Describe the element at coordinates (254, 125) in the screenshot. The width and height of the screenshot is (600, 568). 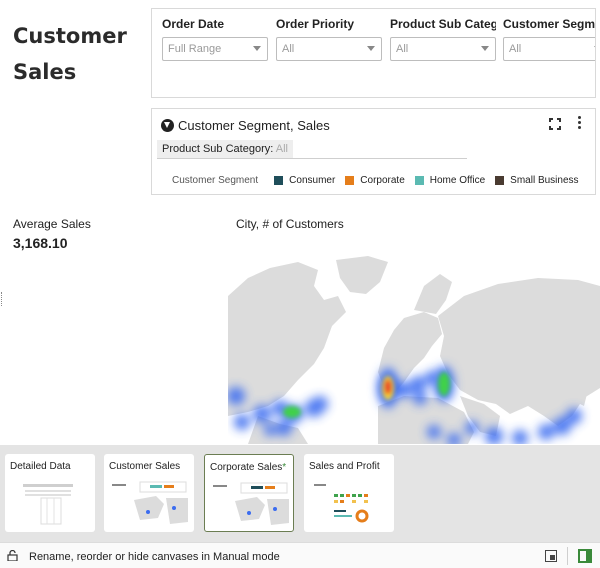
I see `viz-title: Customer Segment, Sales` at that location.